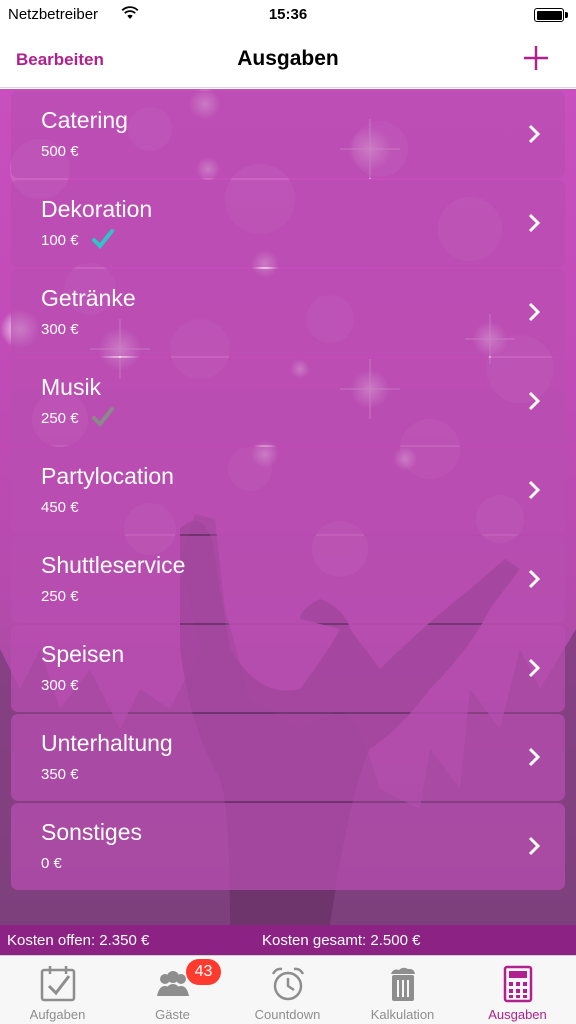 Image resolution: width=576 pixels, height=1024 pixels. What do you see at coordinates (60, 240) in the screenshot?
I see `item-amount: 100 €` at bounding box center [60, 240].